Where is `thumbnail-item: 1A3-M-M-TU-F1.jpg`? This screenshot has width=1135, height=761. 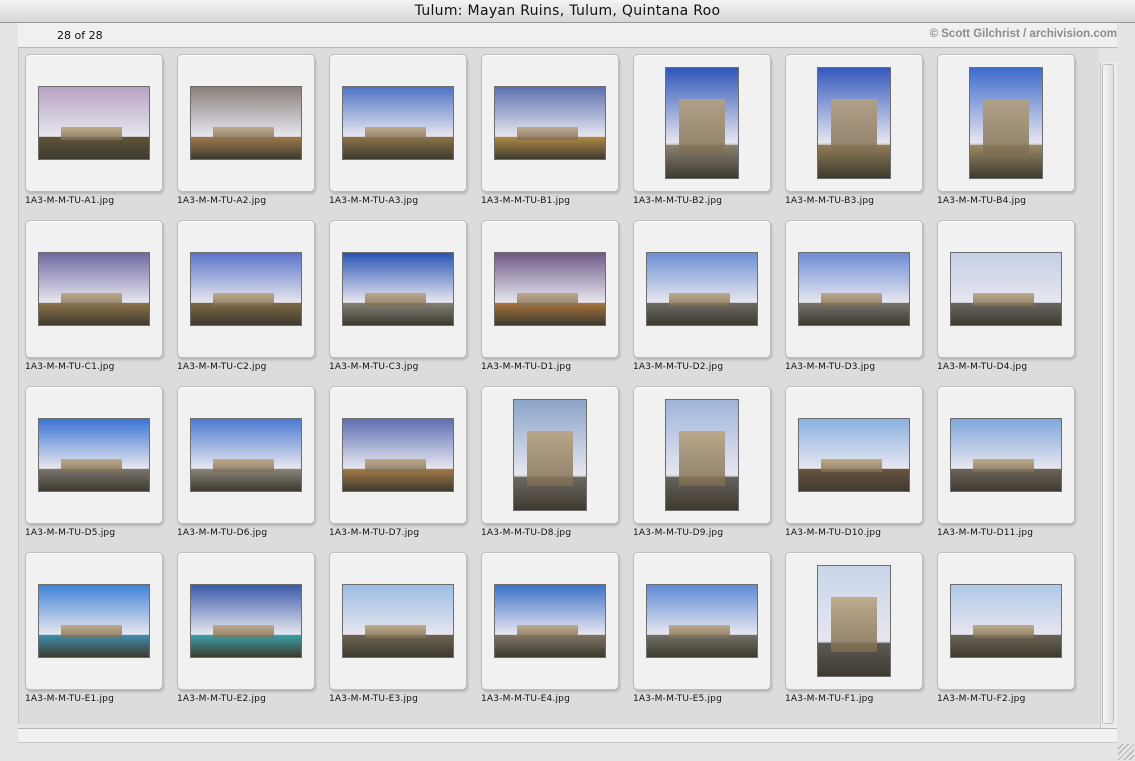 thumbnail-item: 1A3-M-M-TU-F1.jpg is located at coordinates (861, 635).